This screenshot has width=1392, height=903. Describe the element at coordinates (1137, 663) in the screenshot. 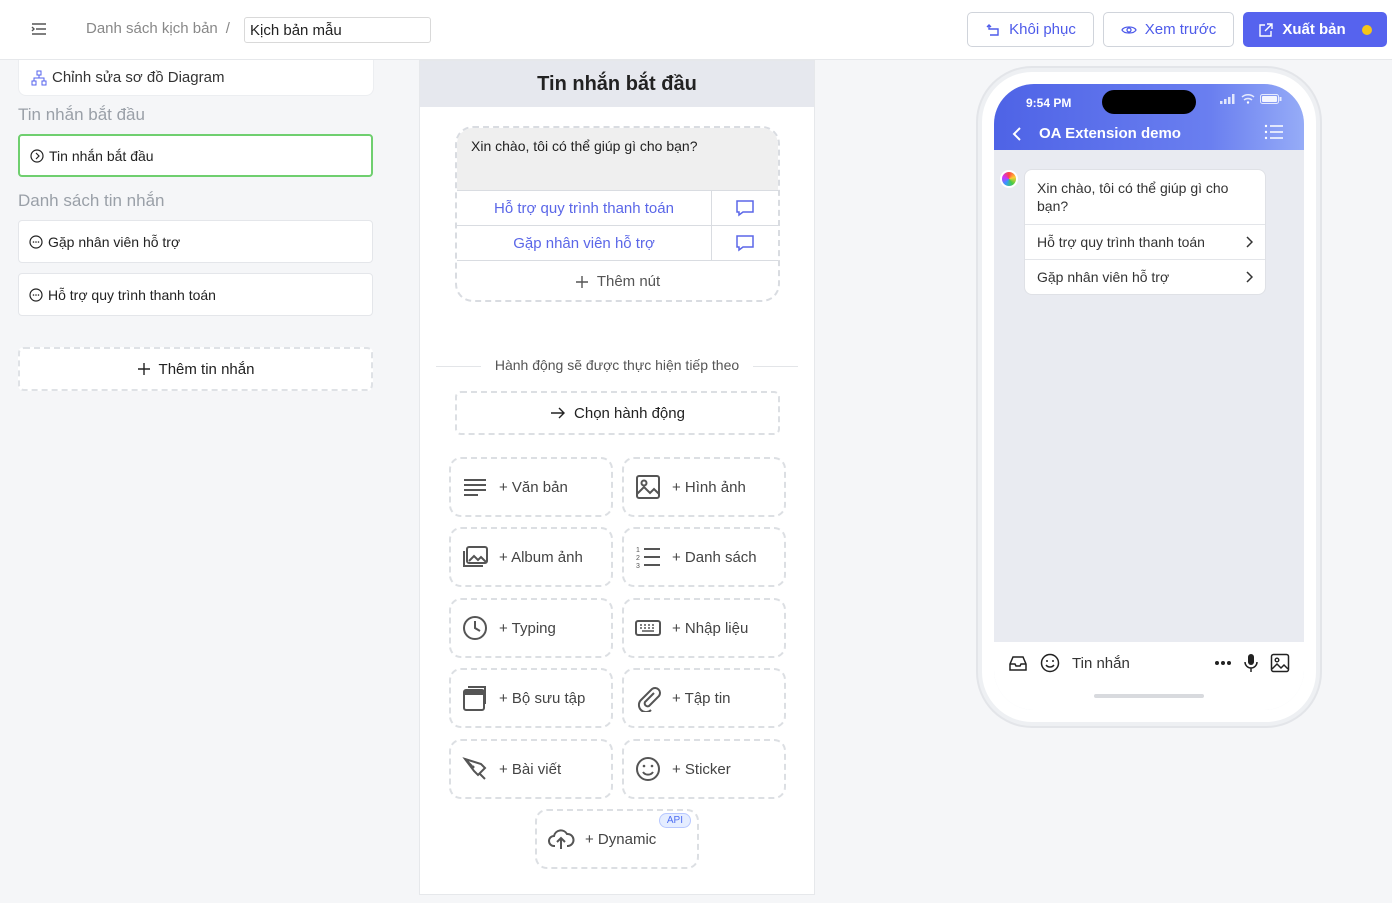

I see `message-input: Tin nhắn` at that location.